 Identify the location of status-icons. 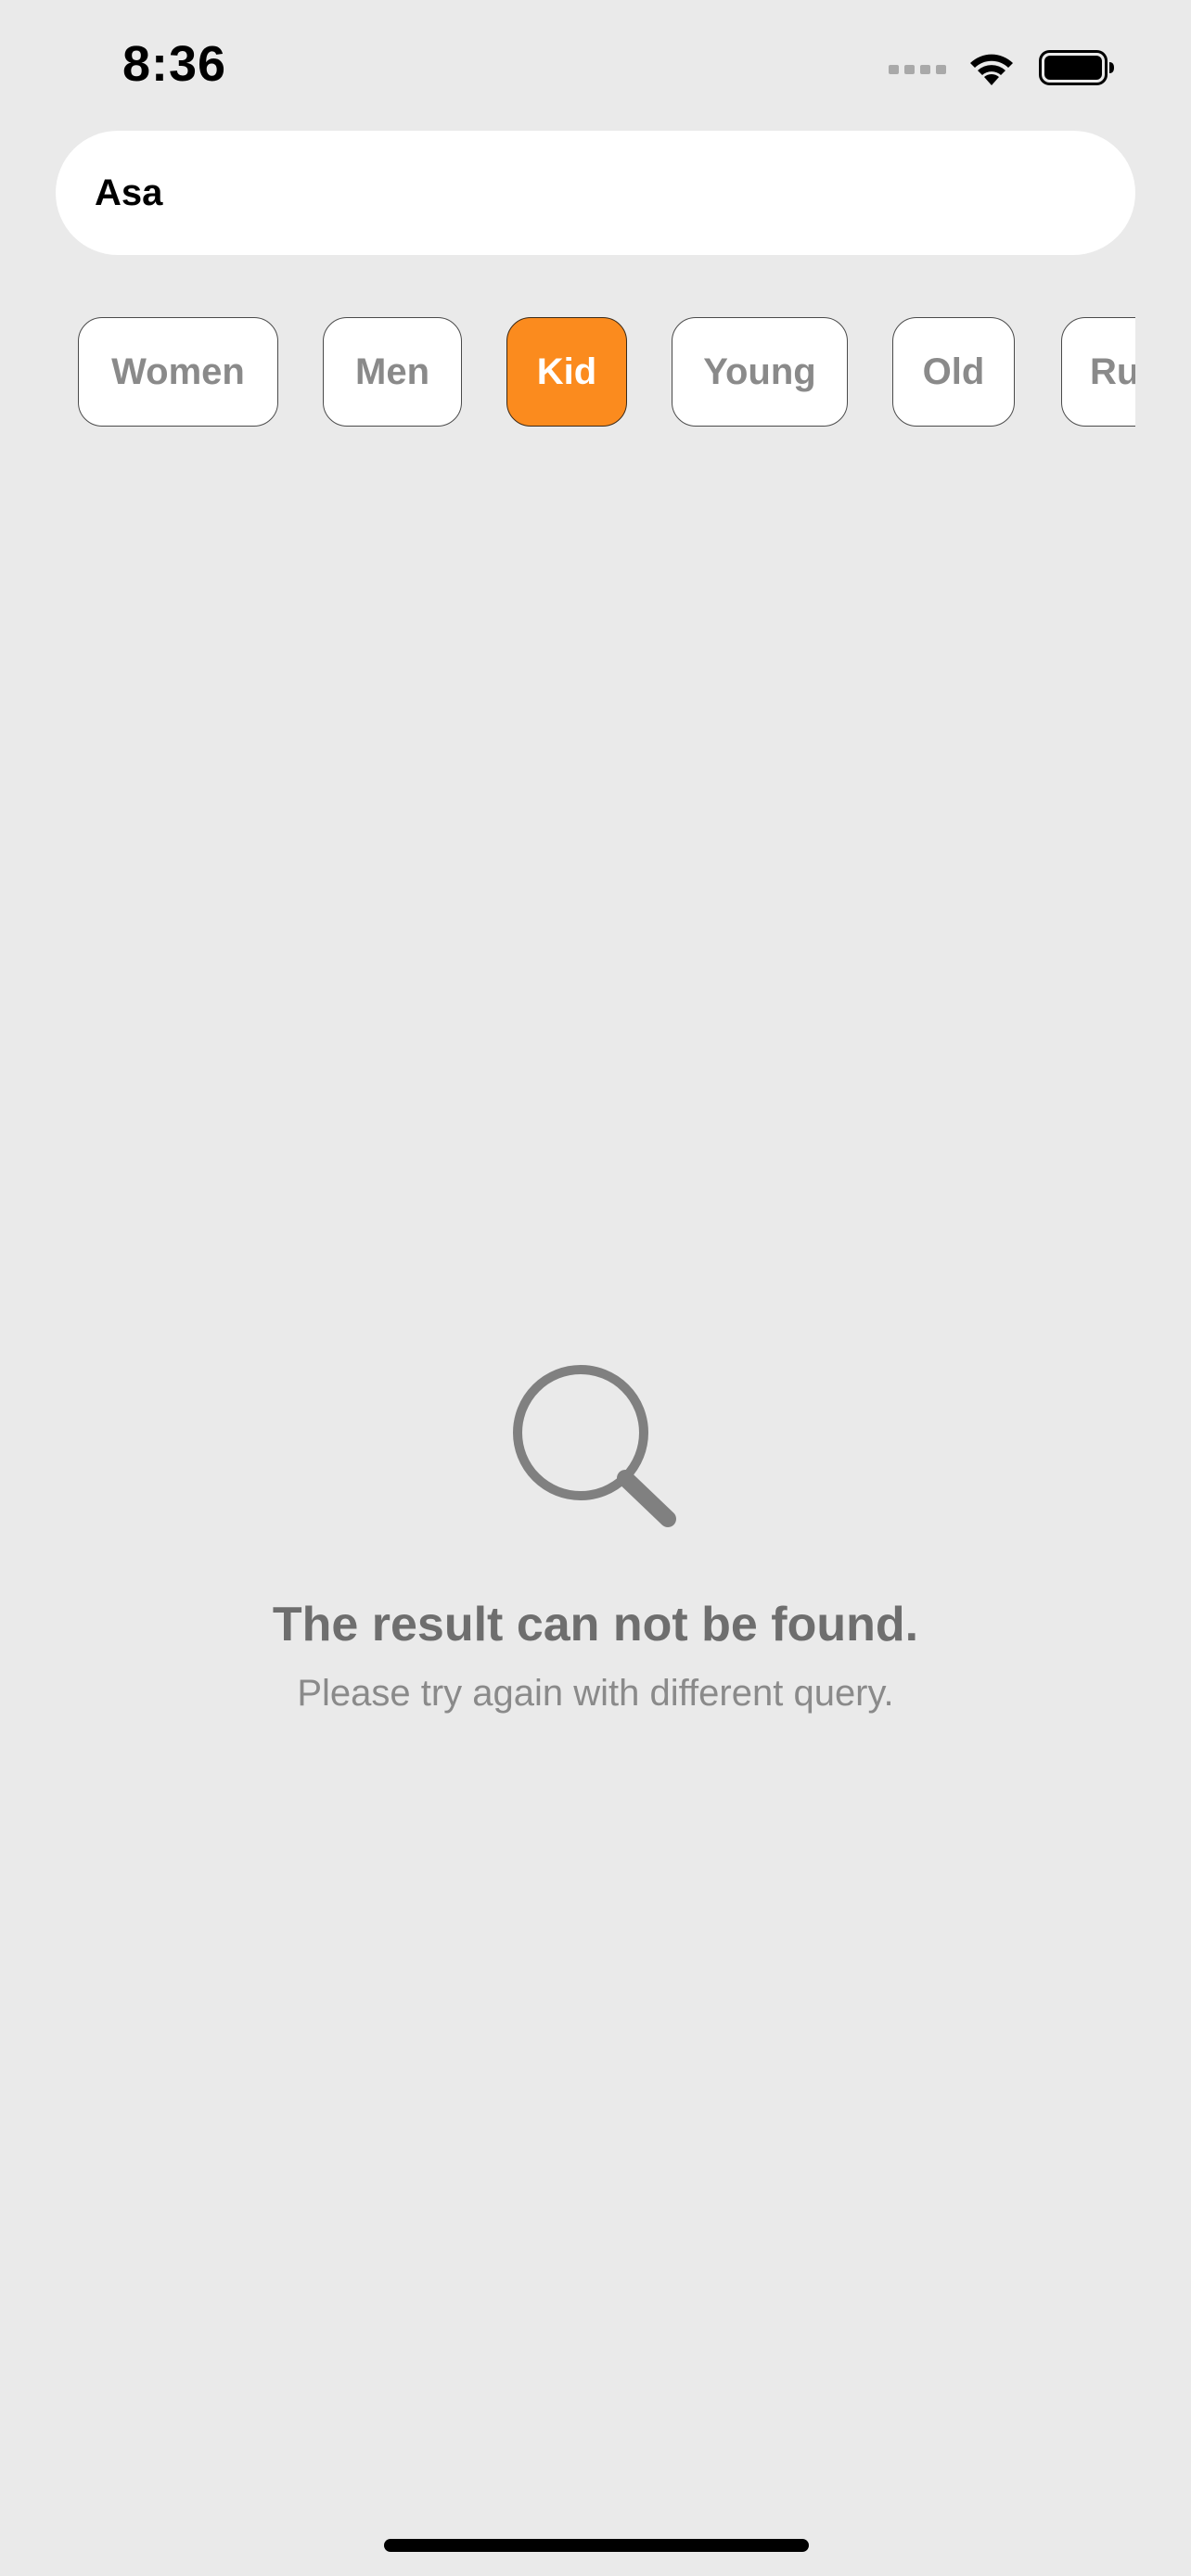
(1002, 68).